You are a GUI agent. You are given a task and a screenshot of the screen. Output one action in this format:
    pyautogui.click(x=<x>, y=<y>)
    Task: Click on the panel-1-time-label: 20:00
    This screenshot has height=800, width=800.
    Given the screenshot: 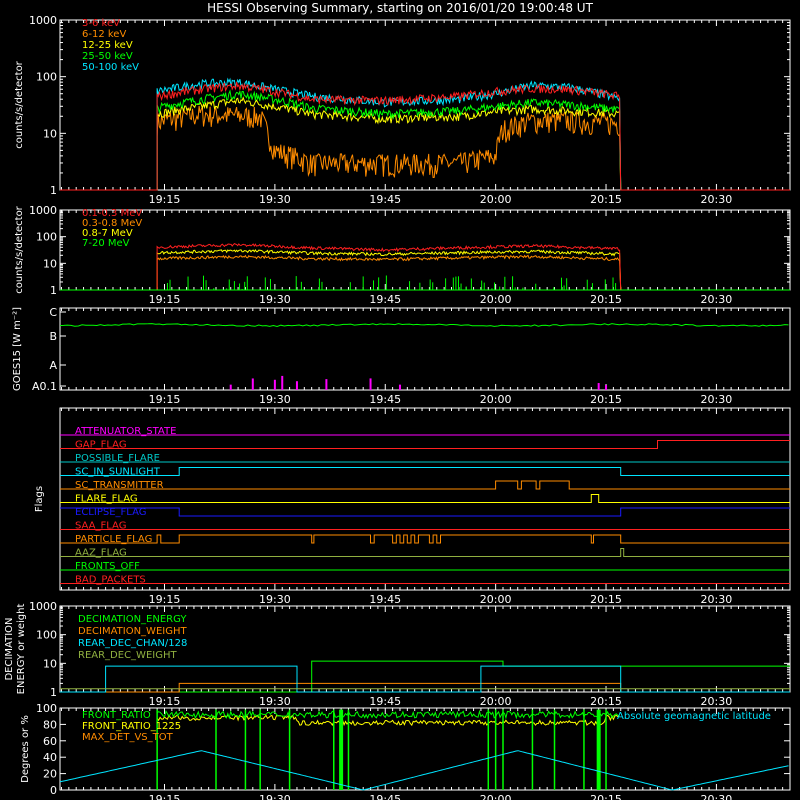 What is the action you would take?
    pyautogui.click(x=496, y=299)
    